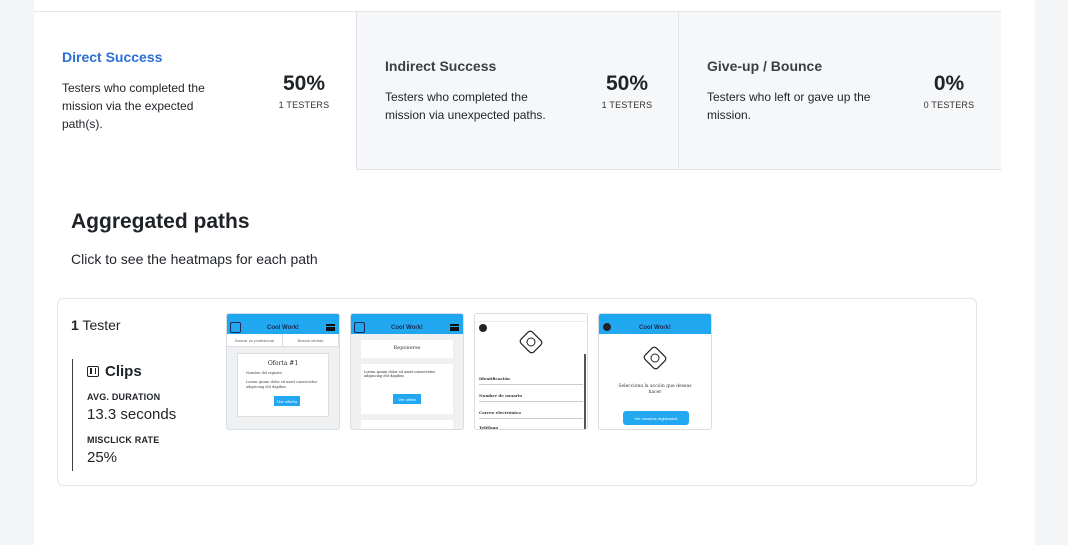  Describe the element at coordinates (112, 57) in the screenshot. I see `direct-success-title: Direct Success` at that location.